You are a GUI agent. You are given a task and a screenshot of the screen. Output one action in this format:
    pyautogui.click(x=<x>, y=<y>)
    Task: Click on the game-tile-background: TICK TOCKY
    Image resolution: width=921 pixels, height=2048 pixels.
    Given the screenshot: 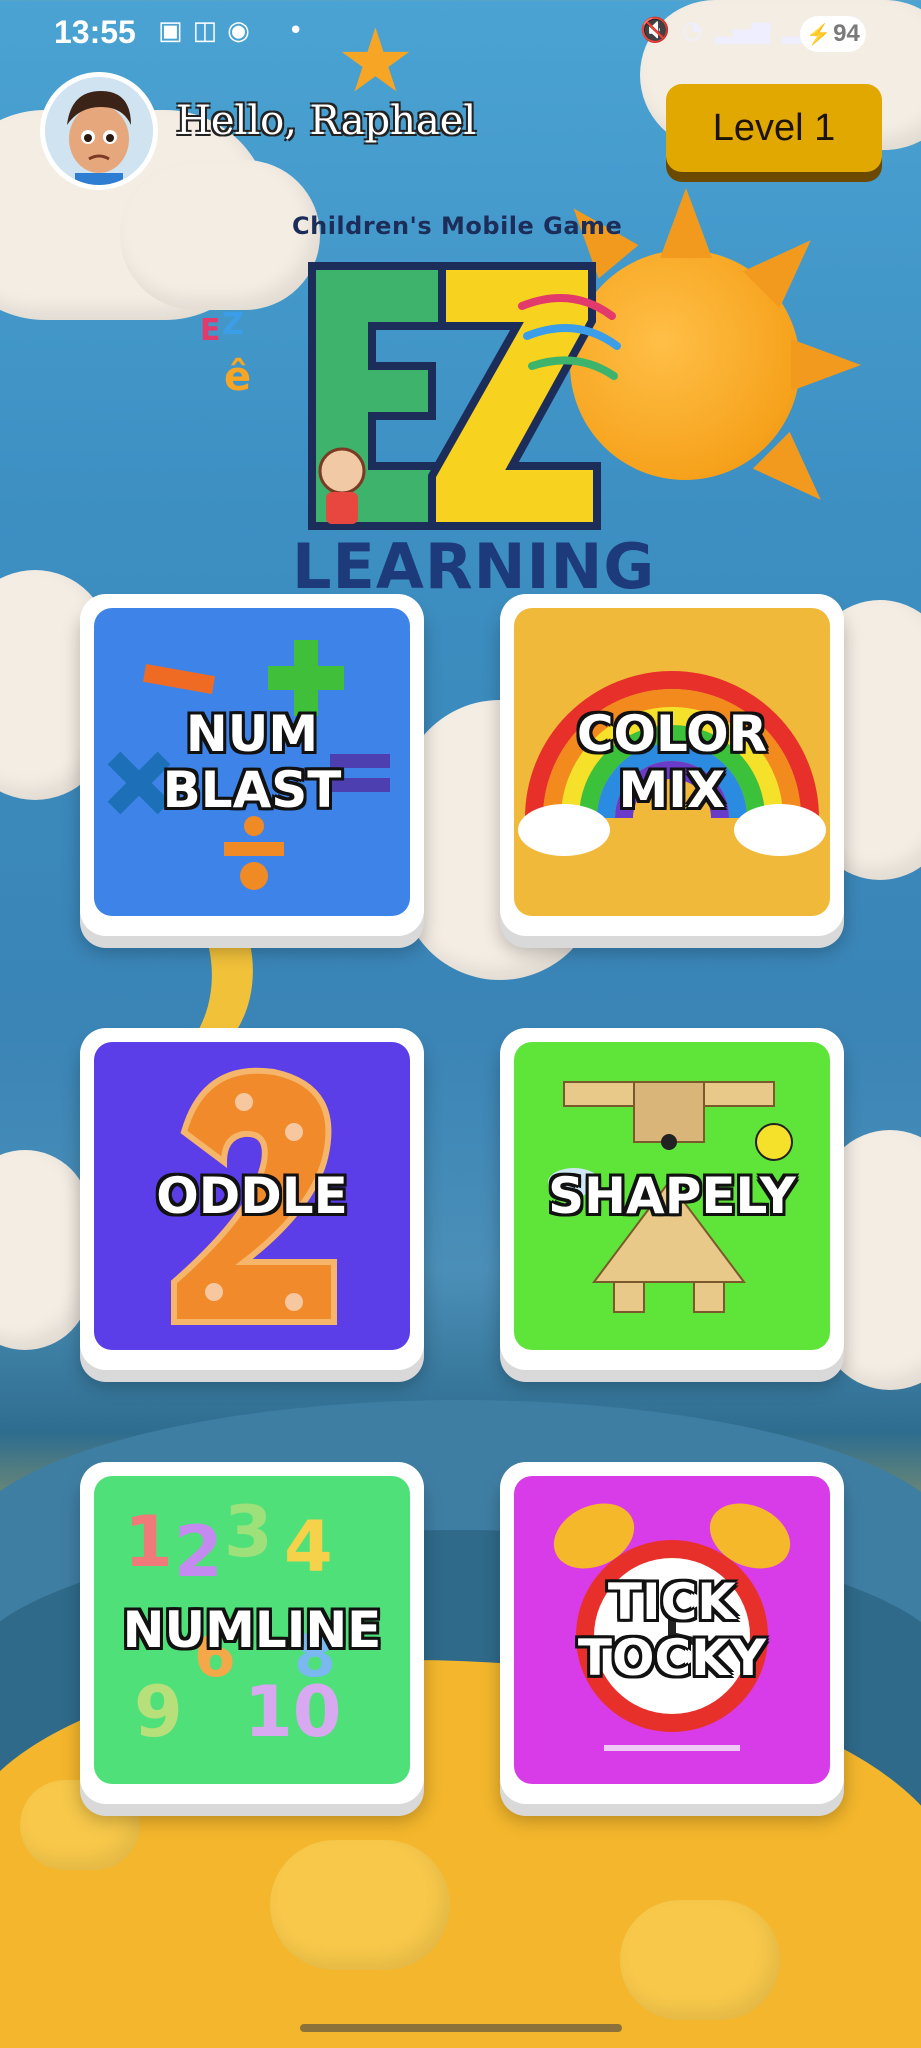 What is the action you would take?
    pyautogui.click(x=672, y=1630)
    